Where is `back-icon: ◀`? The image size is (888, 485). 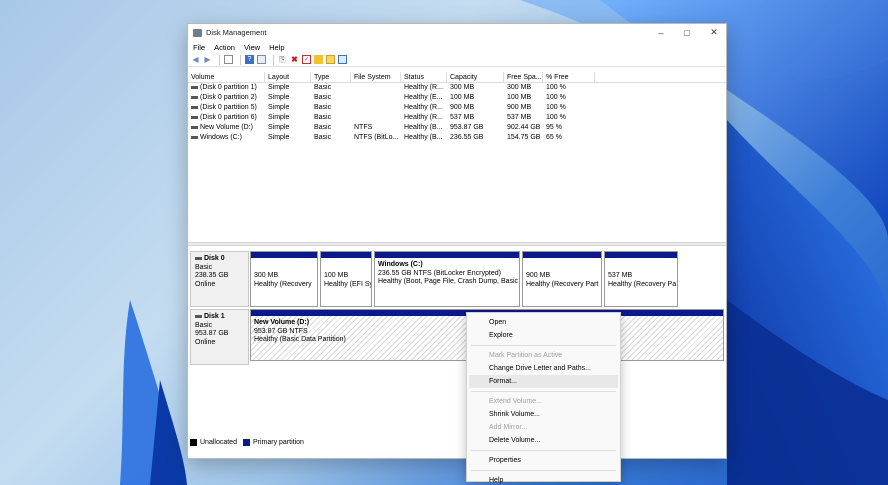 back-icon: ◀ is located at coordinates (195, 59).